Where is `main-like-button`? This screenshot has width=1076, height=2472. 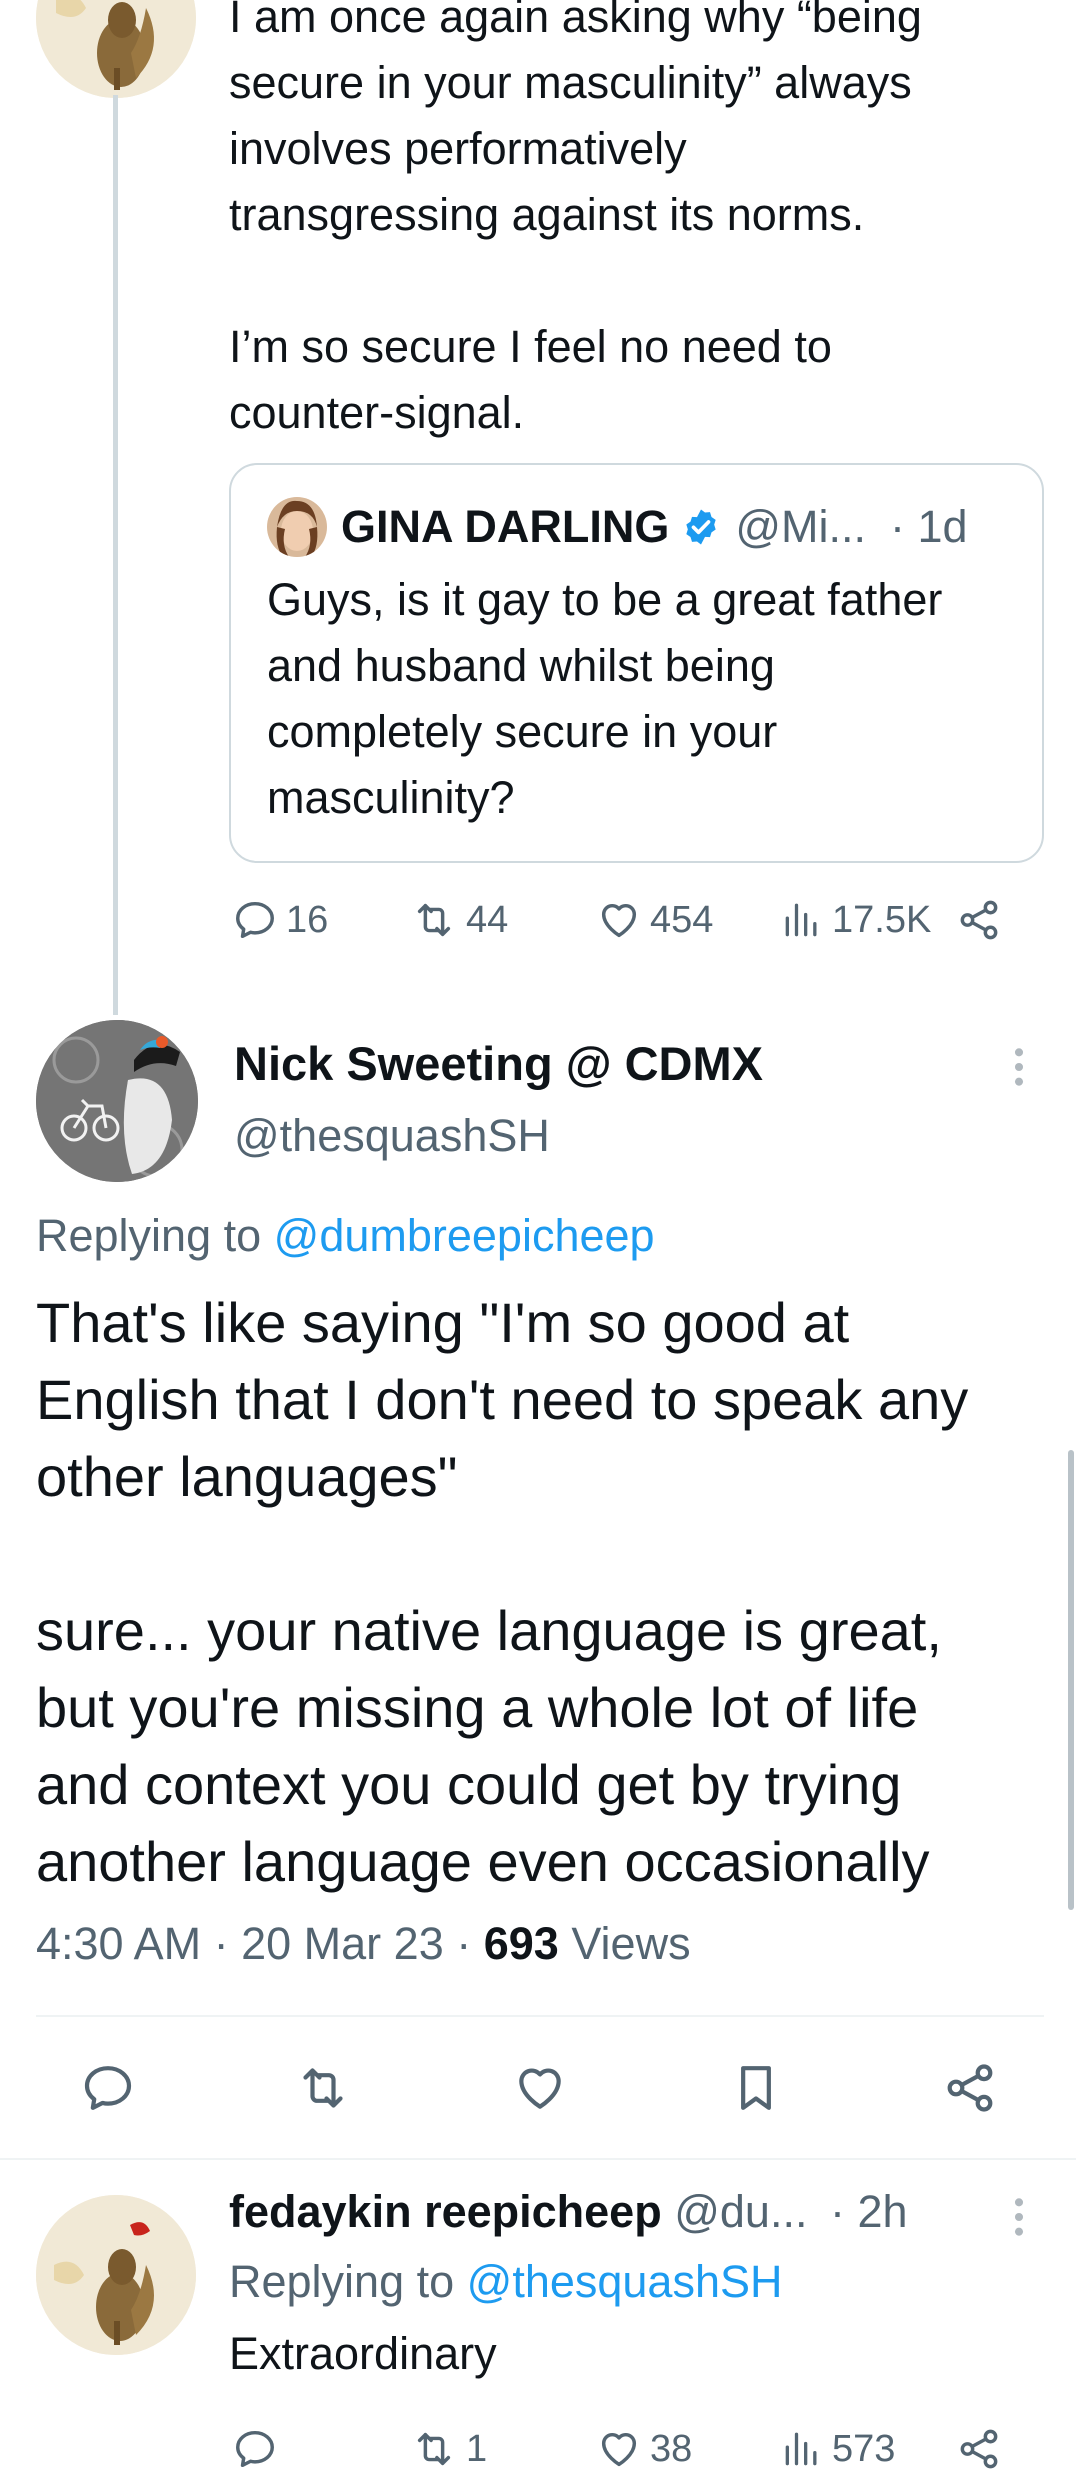
main-like-button is located at coordinates (540, 2088).